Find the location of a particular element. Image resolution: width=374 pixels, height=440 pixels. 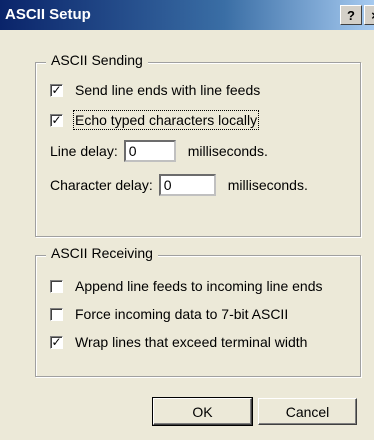

send-line-ends-checkbox: ✓ Send line ends with line feeds is located at coordinates (155, 90).